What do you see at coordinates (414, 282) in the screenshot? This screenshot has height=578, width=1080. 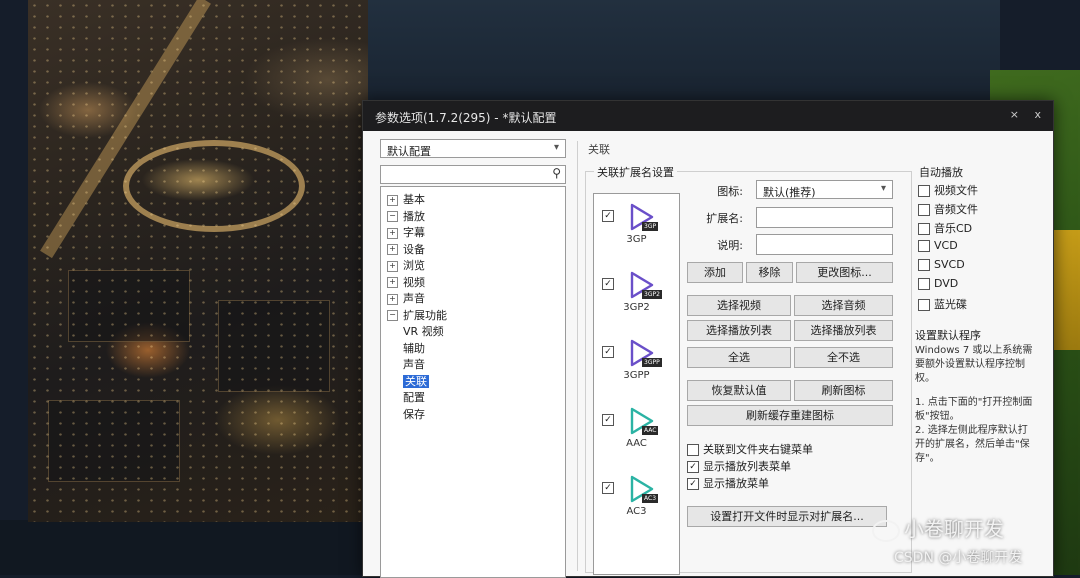 I see `tree-item-label: 视频` at bounding box center [414, 282].